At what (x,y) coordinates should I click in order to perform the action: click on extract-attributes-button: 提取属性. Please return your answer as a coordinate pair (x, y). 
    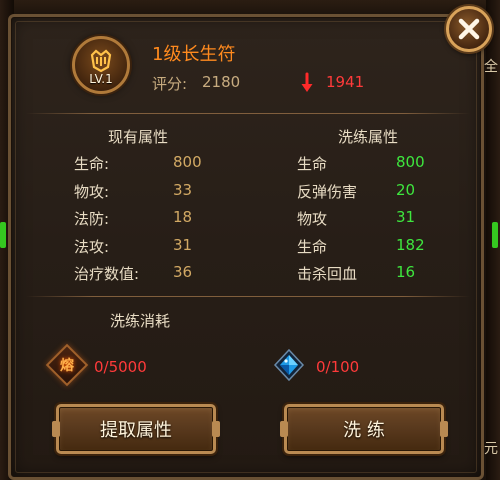
    Looking at the image, I should click on (136, 429).